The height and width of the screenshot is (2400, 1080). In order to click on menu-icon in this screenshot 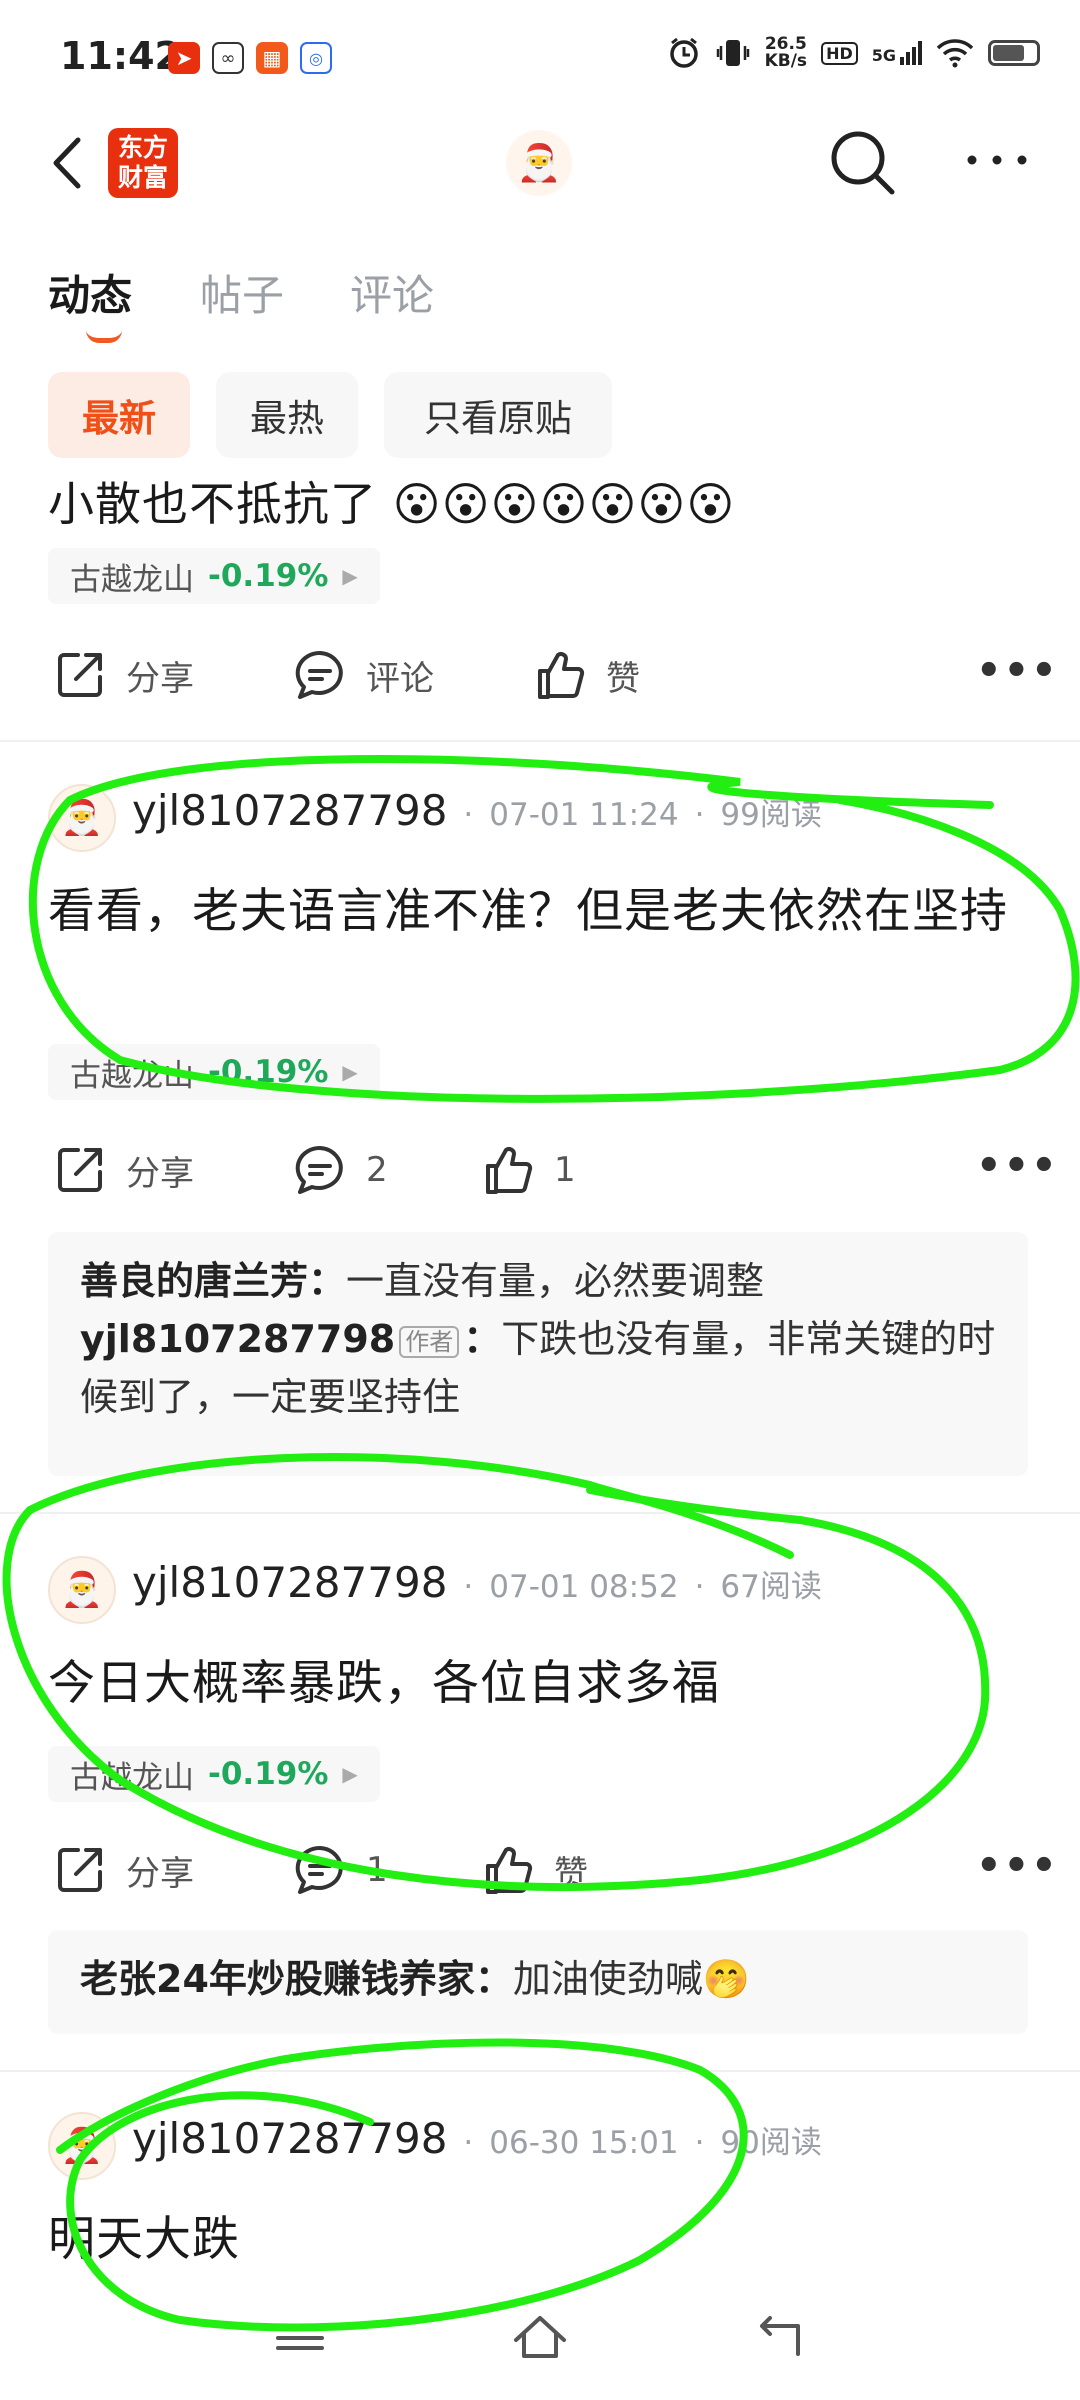, I will do `click(300, 2335)`.